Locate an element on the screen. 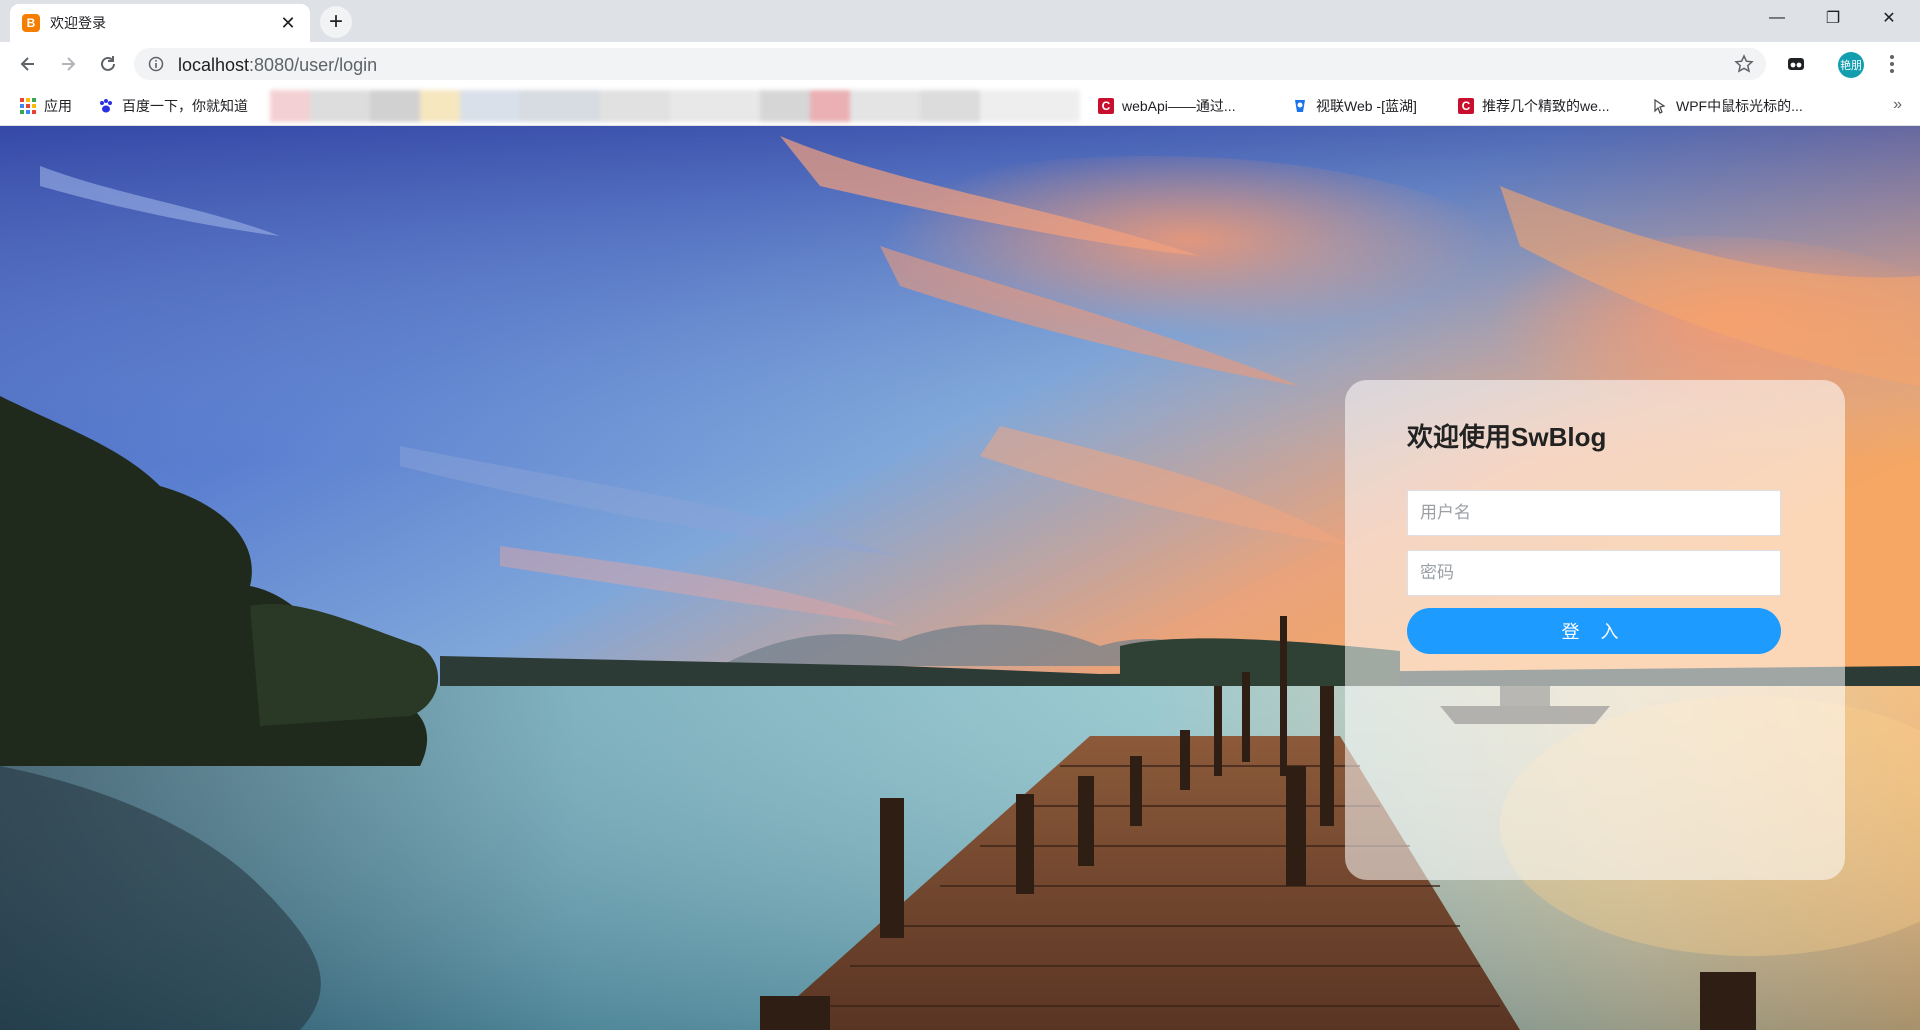  tab-close-icon: ✕ is located at coordinates (288, 23).